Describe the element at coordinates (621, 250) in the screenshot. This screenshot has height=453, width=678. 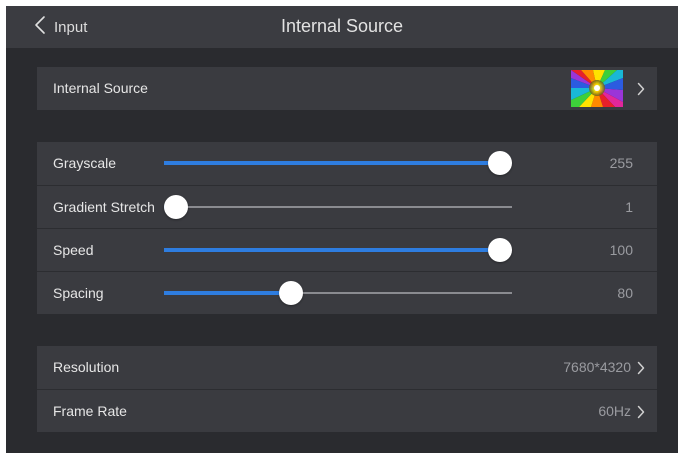
I see `speed-value: 100` at that location.